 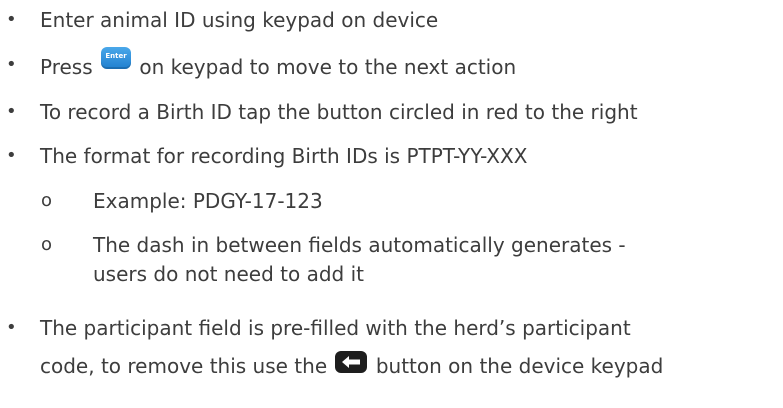 What do you see at coordinates (239, 20) in the screenshot?
I see `bullet-text: Enter animal ID using keypad on device` at bounding box center [239, 20].